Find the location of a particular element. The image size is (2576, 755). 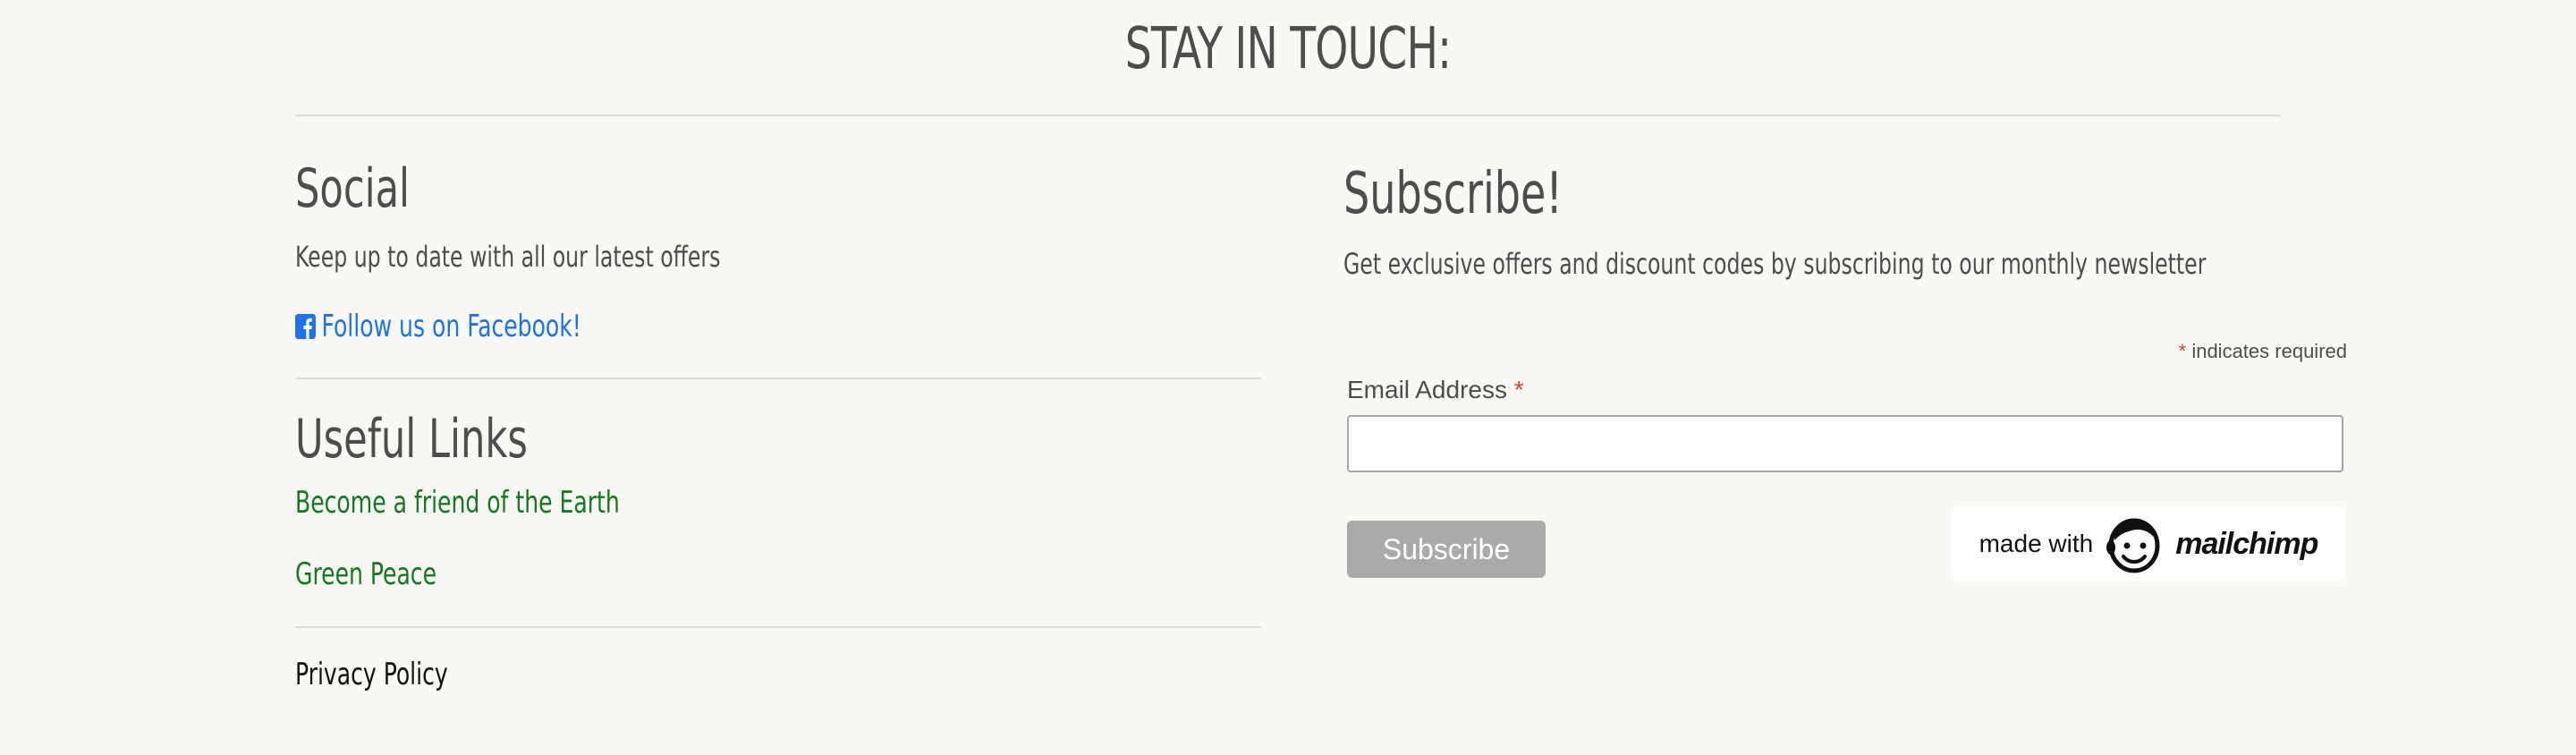

email-label-text: Email Address is located at coordinates (1427, 389).